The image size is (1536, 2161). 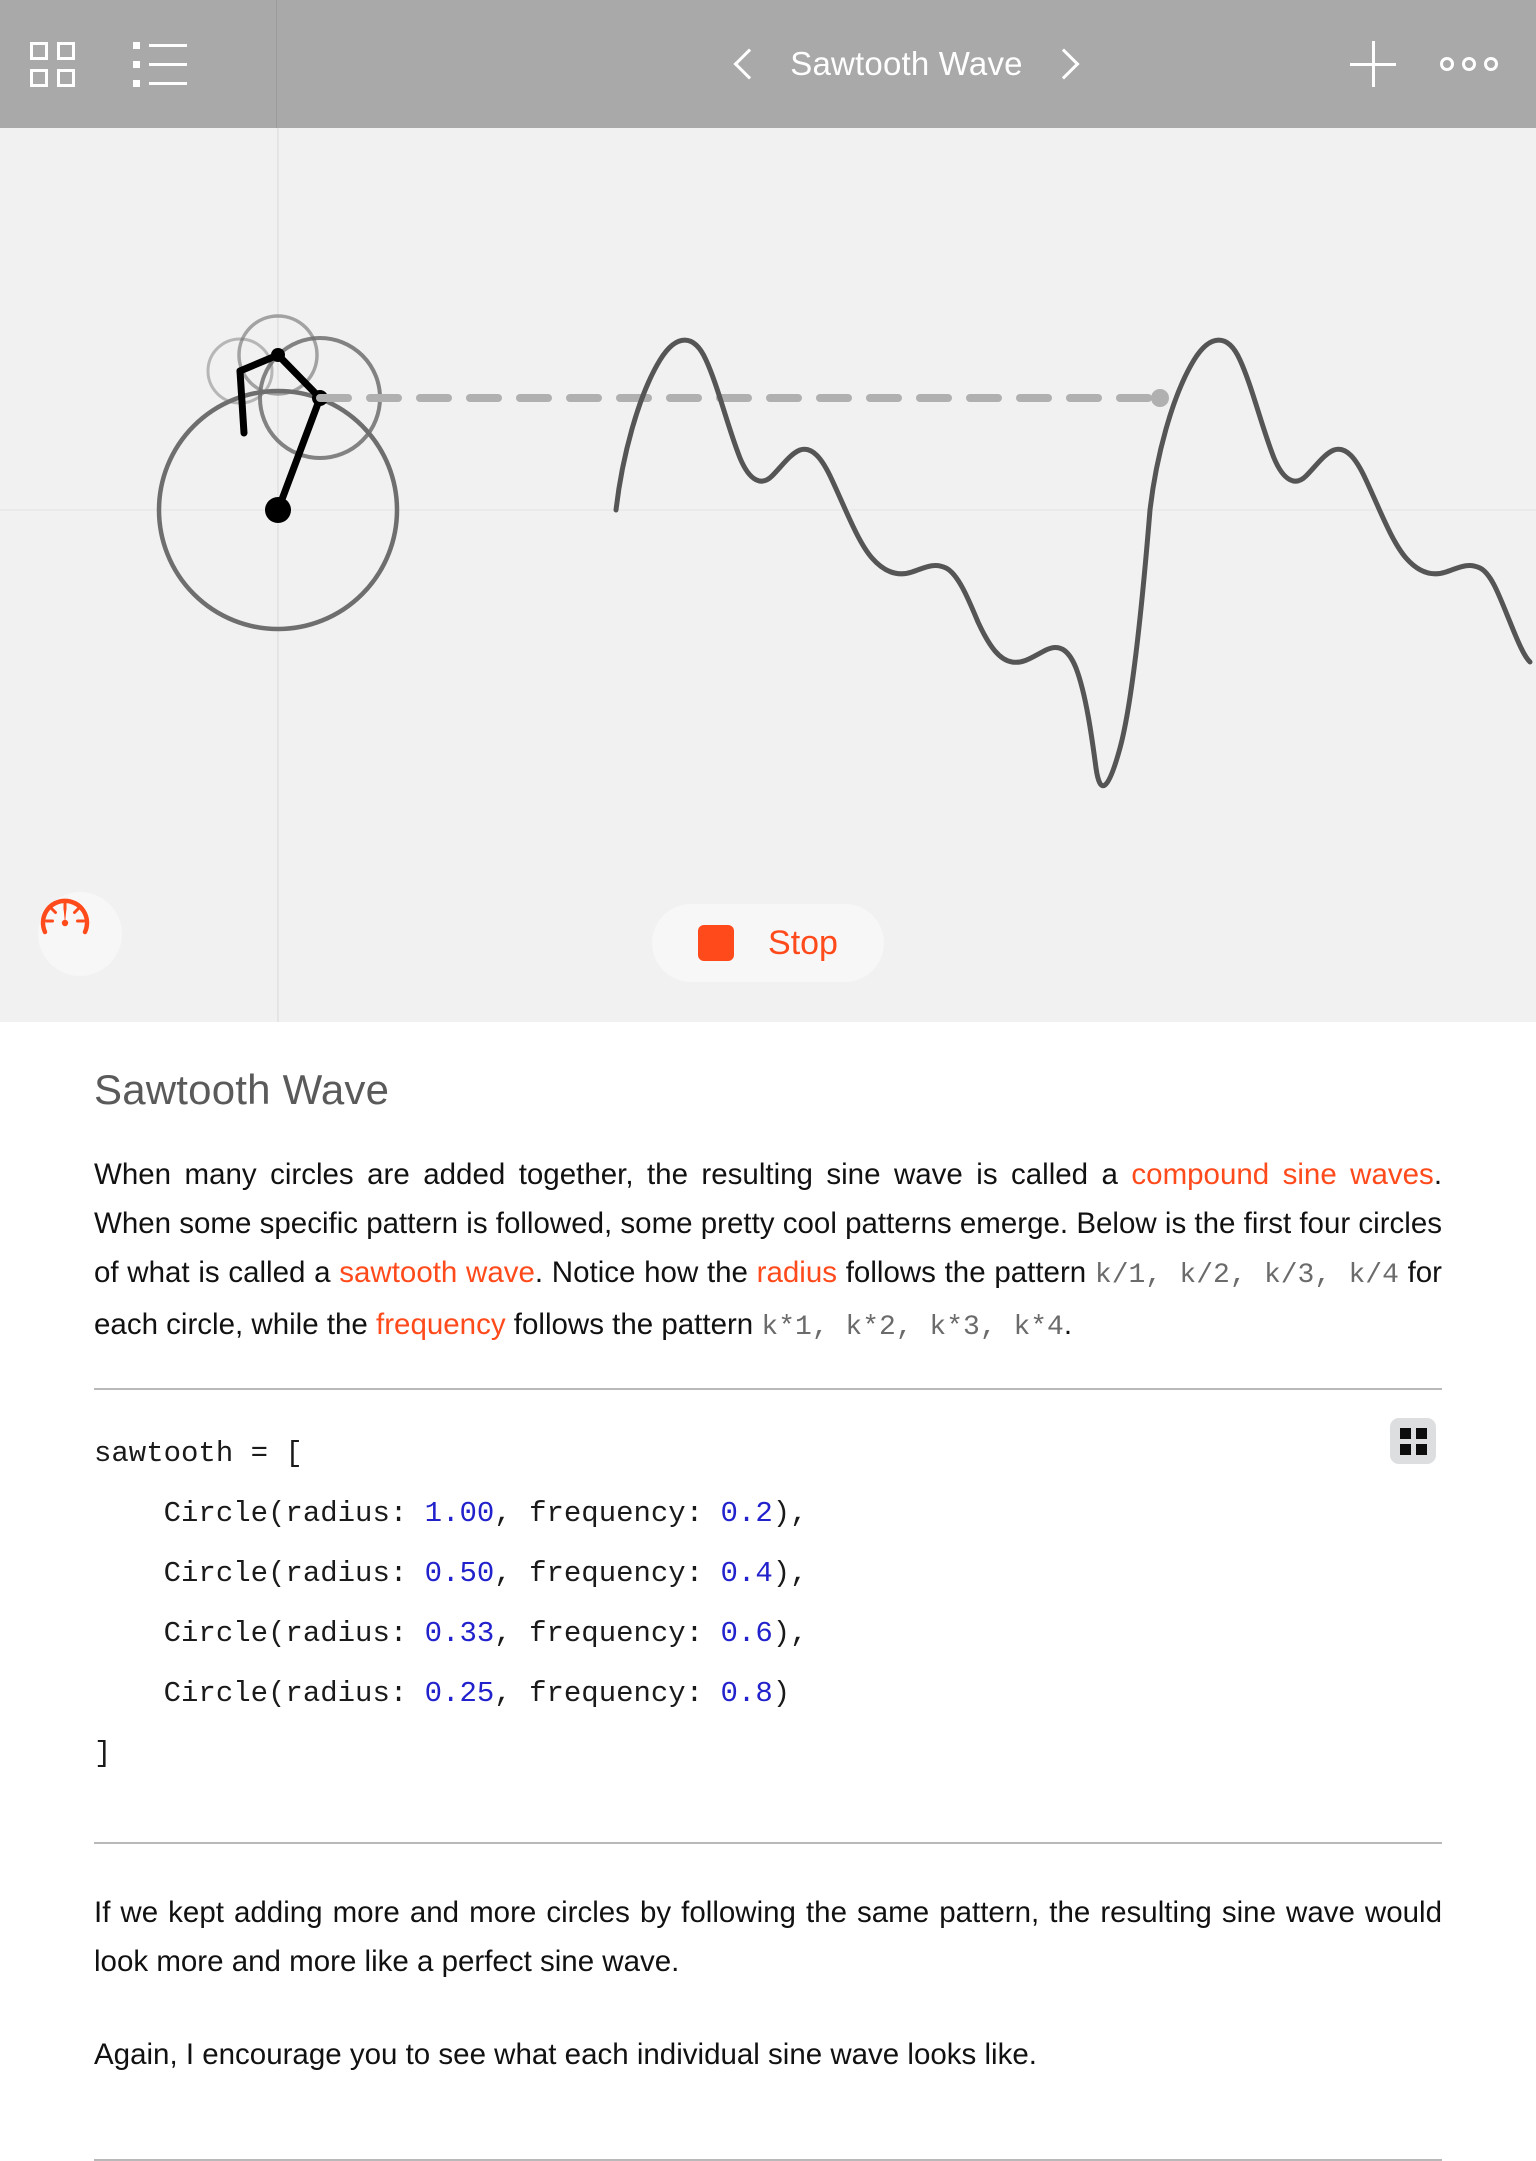 What do you see at coordinates (278, 510) in the screenshot?
I see `joint-origin` at bounding box center [278, 510].